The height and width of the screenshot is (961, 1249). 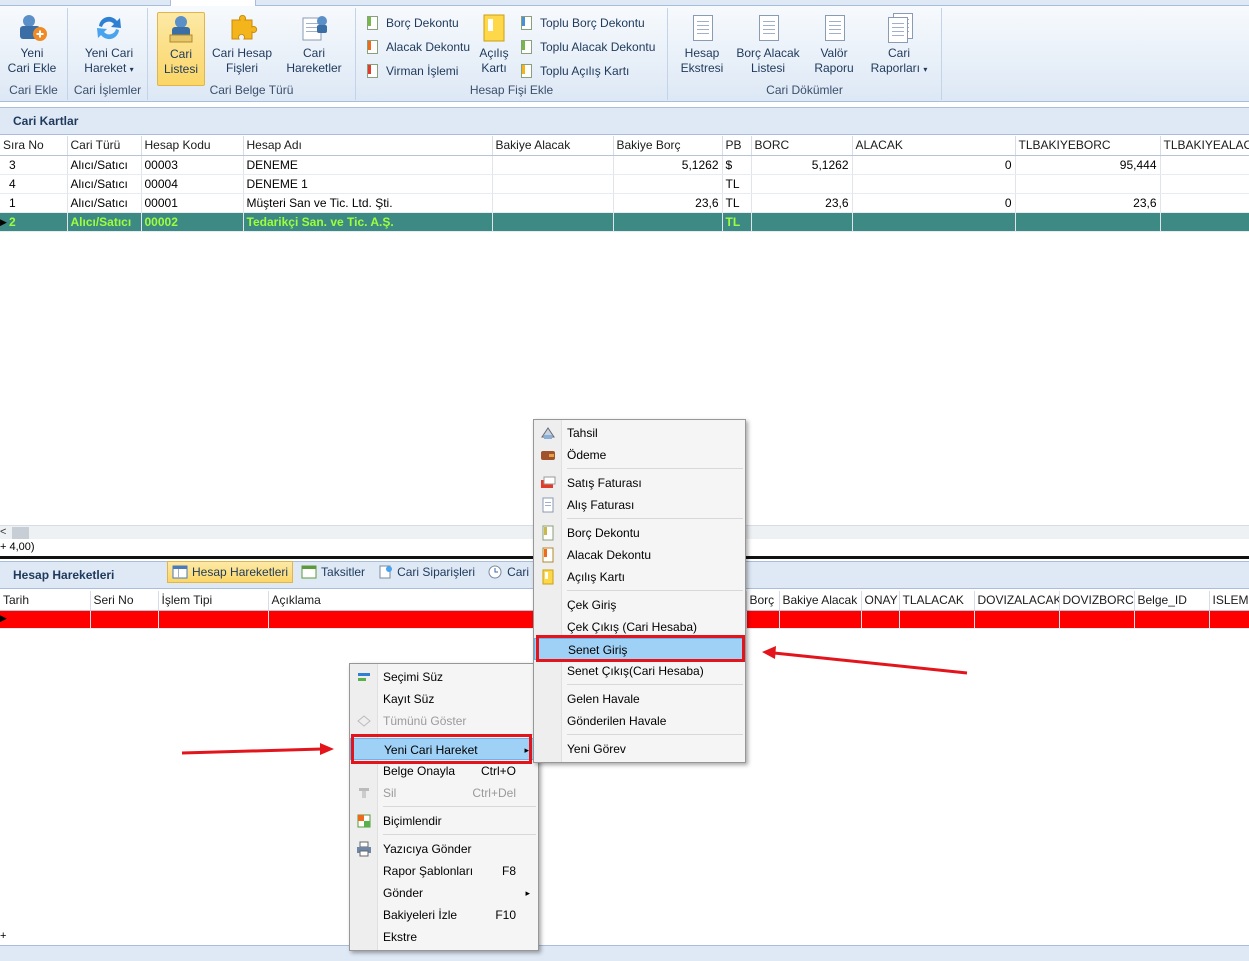 What do you see at coordinates (865, 660) in the screenshot?
I see `annotation-arrow-right` at bounding box center [865, 660].